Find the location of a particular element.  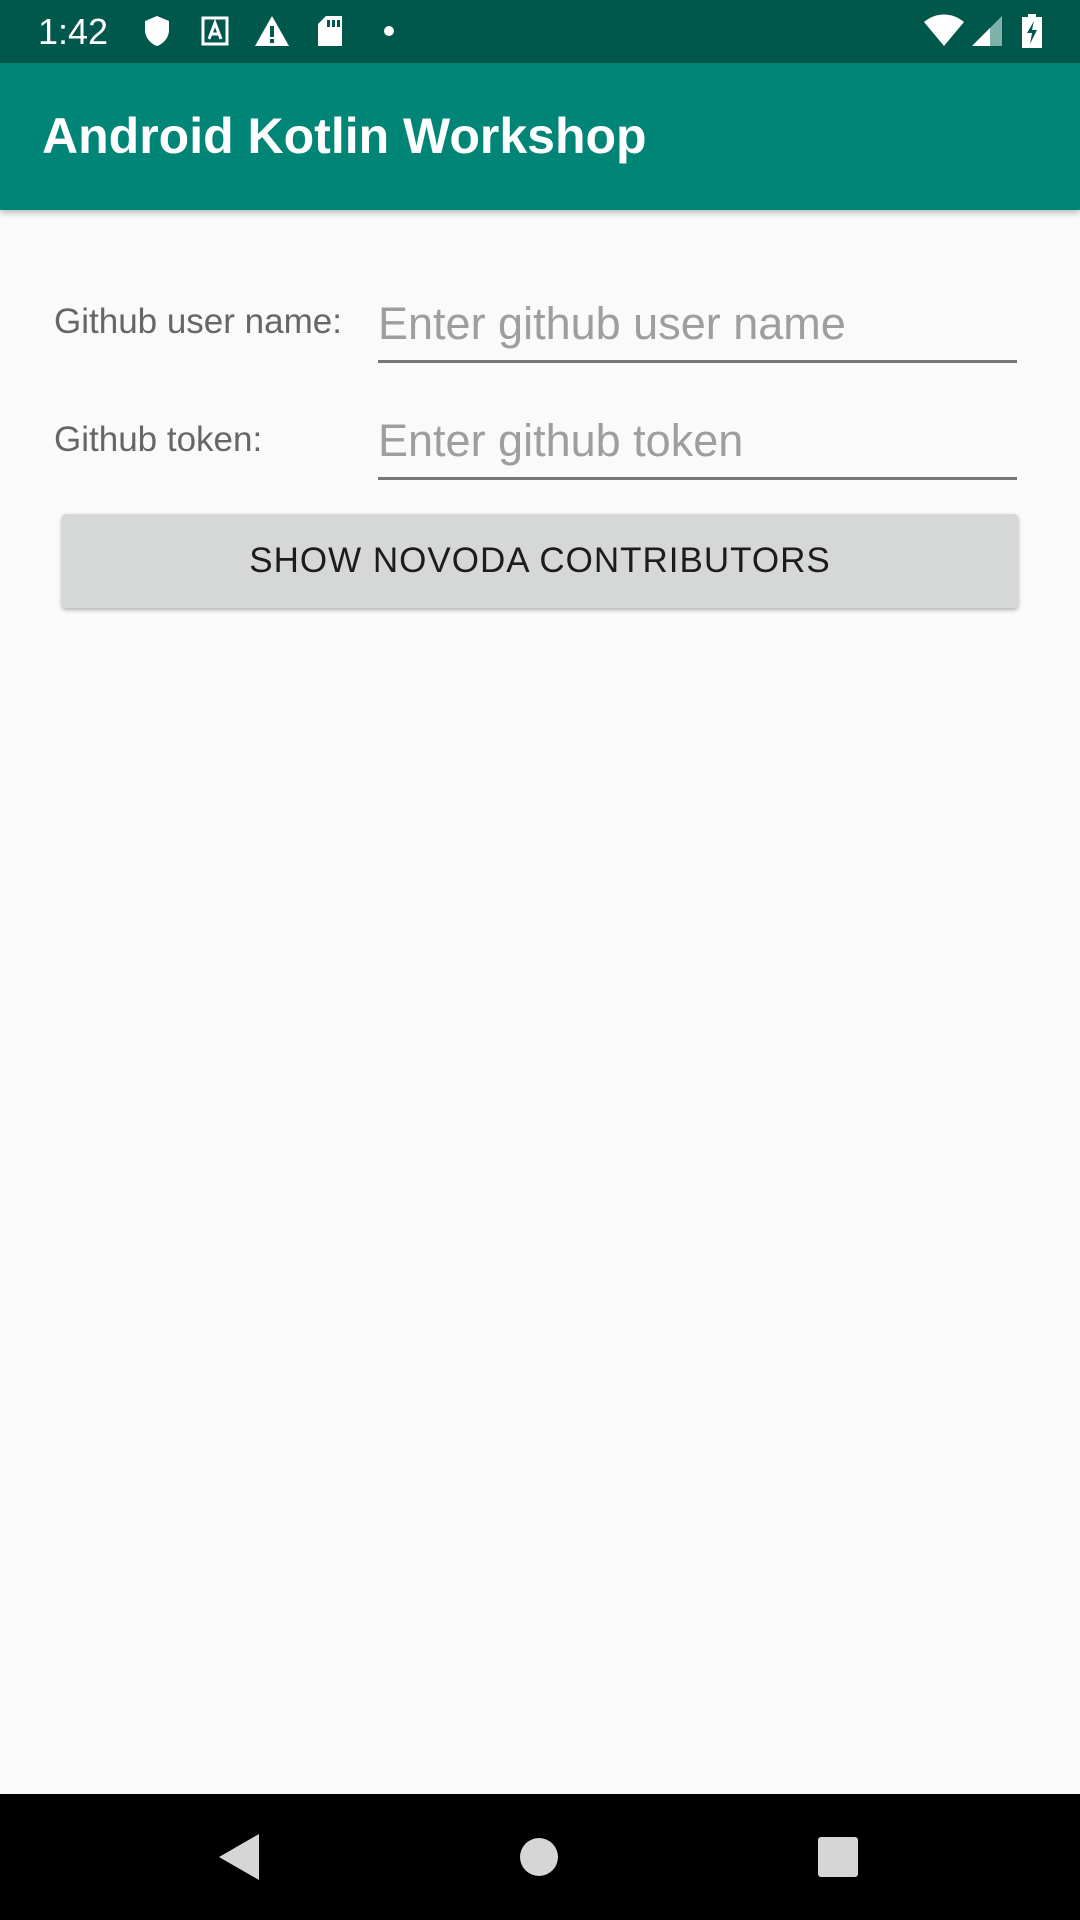

home-icon is located at coordinates (539, 1857).